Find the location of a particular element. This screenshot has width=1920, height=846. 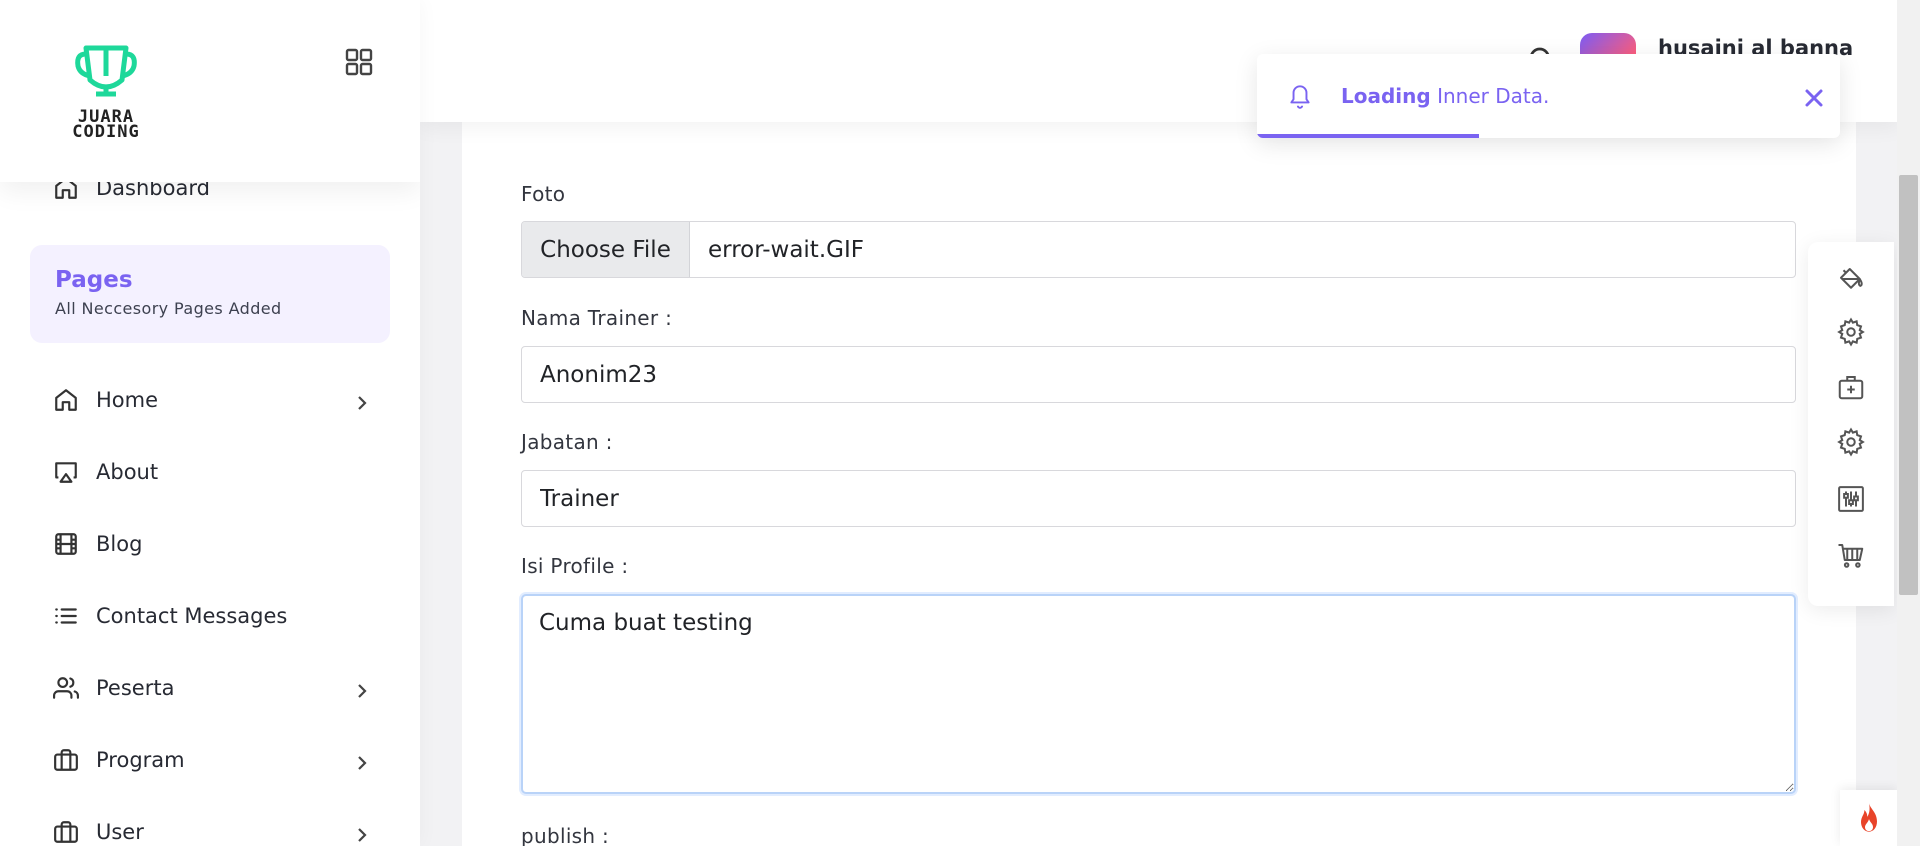

sidebar-header: JUARA CODING is located at coordinates (210, 91).